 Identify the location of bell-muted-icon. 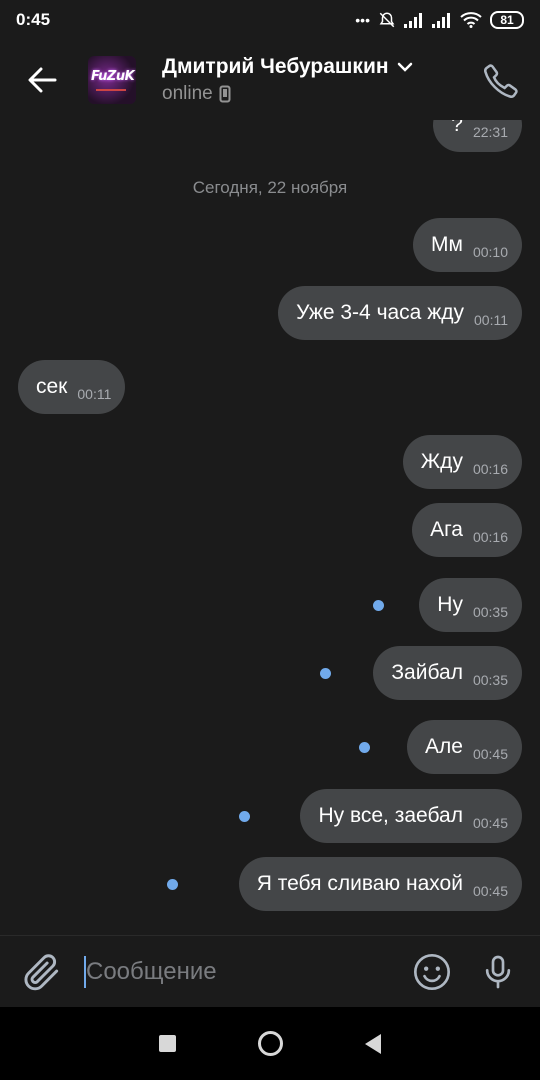
(387, 20).